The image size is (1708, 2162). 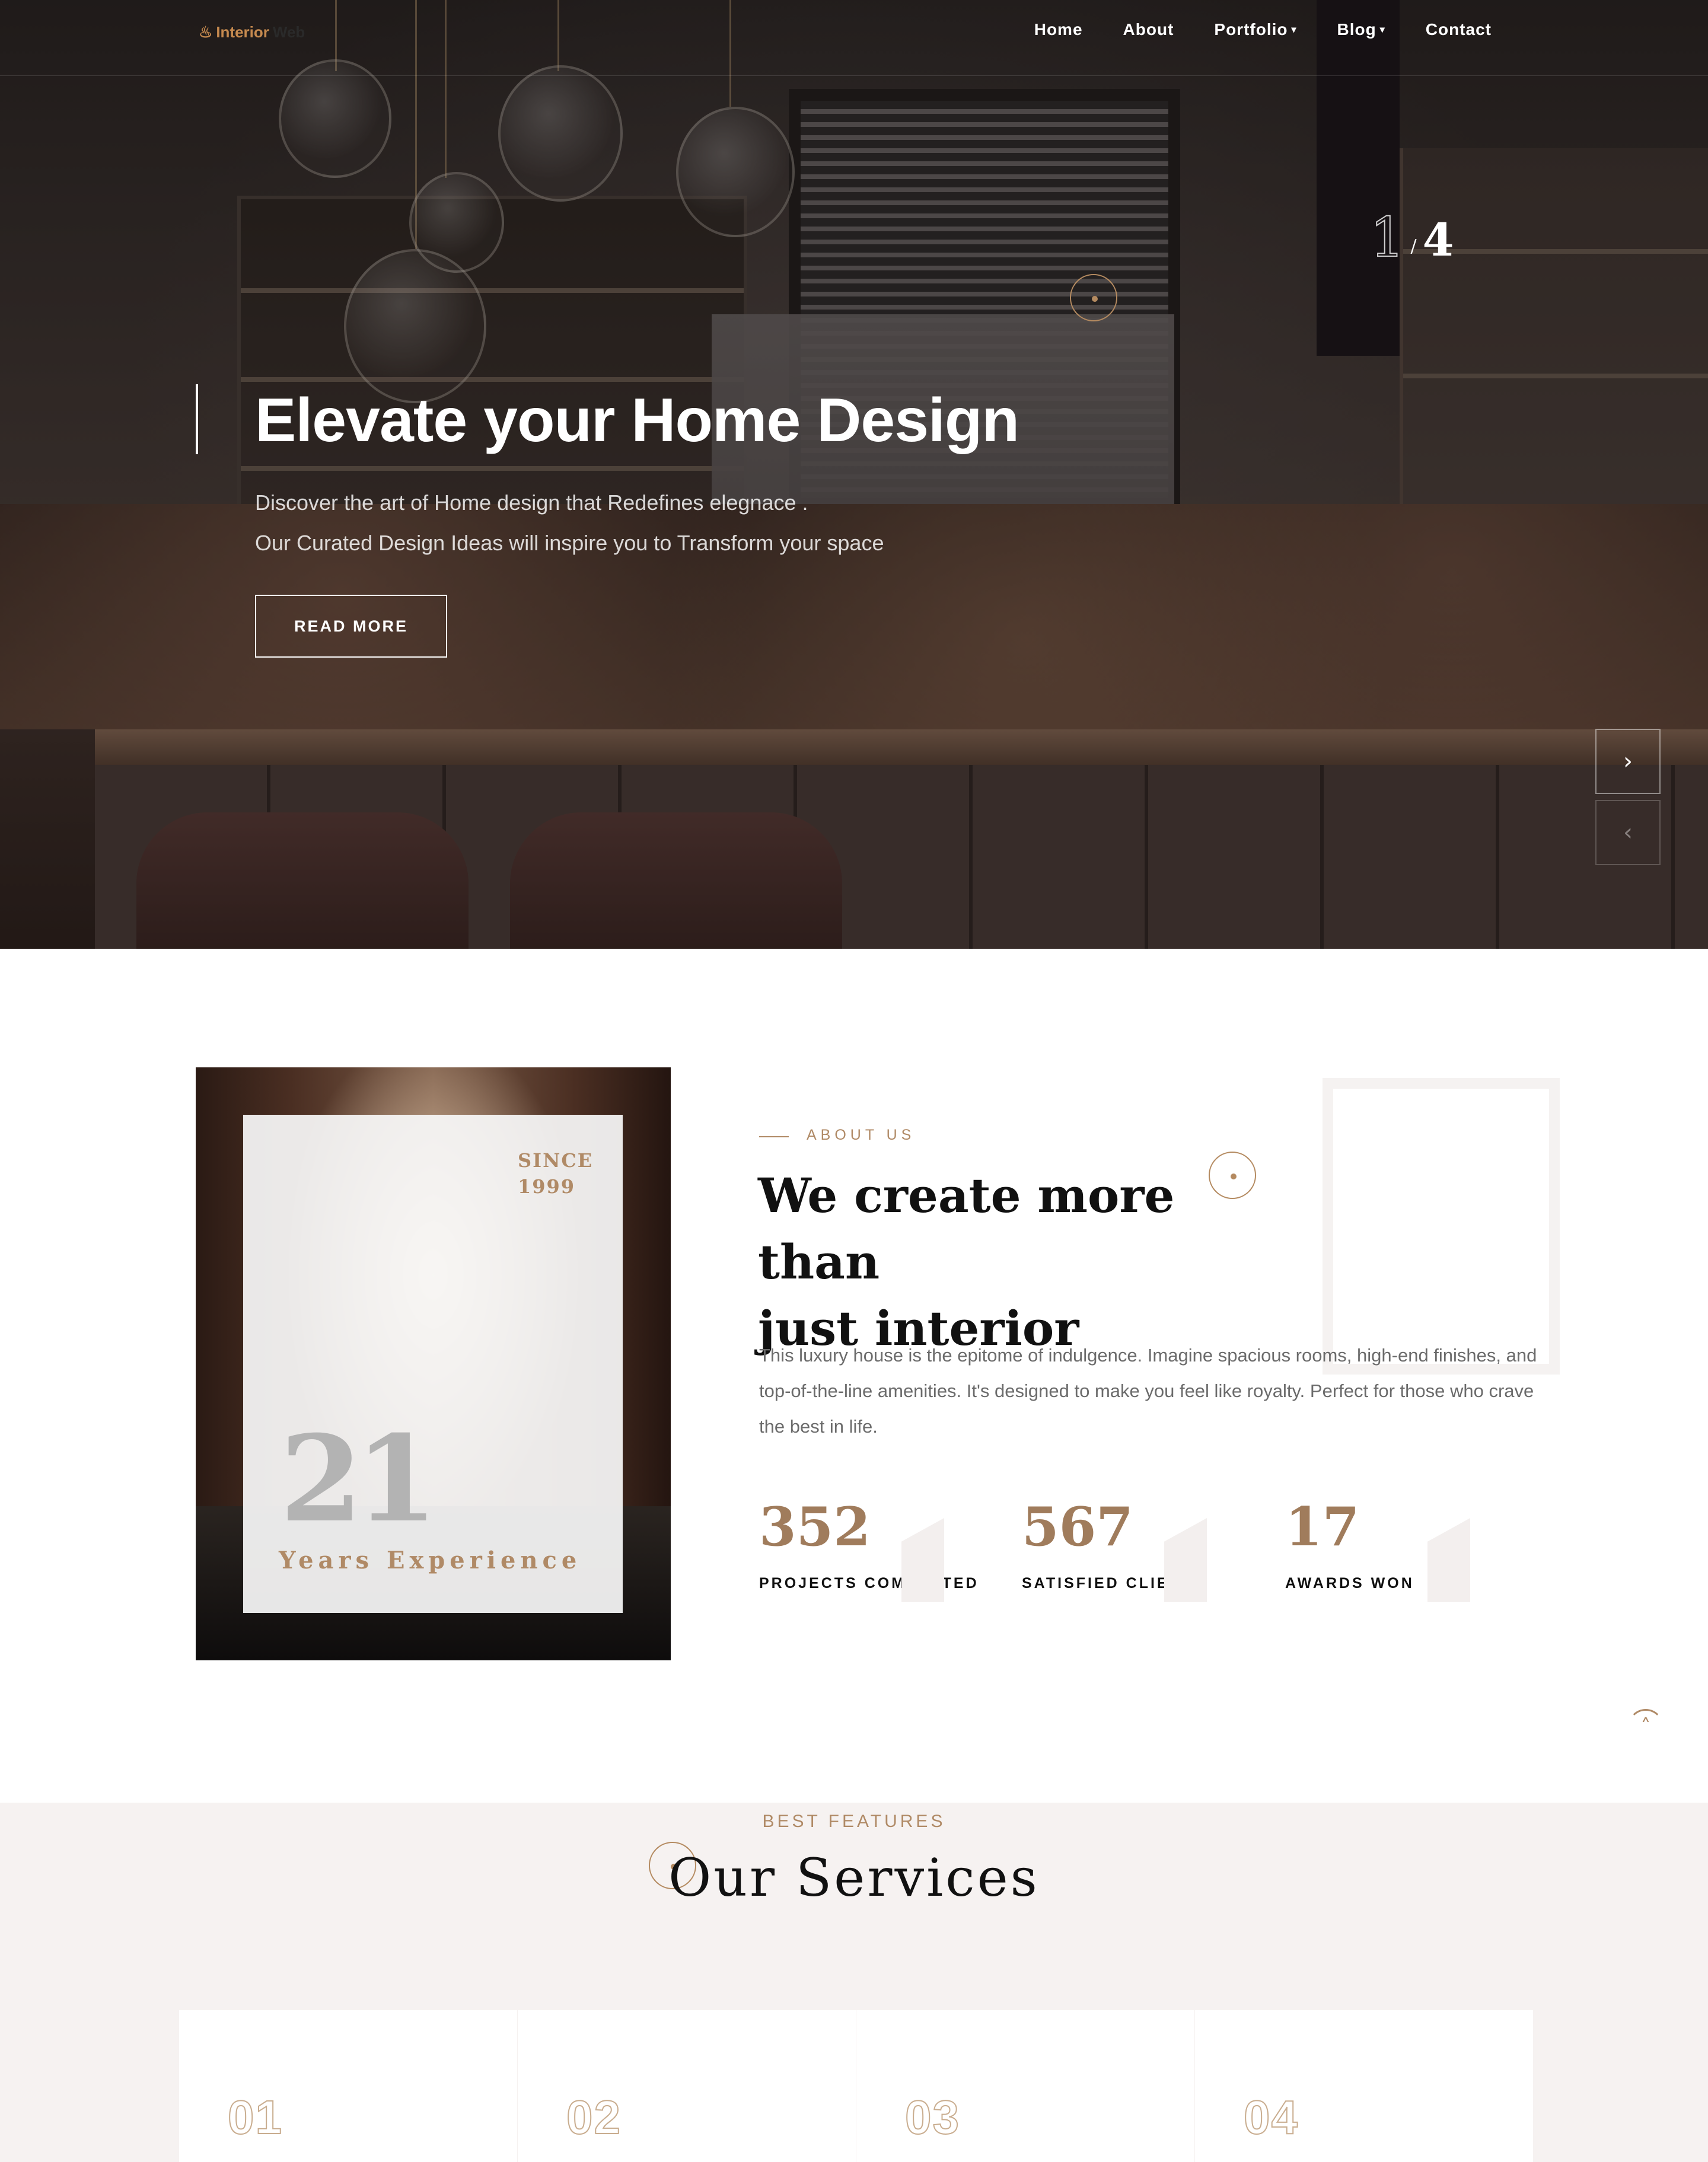 I want to click on nav-portfolio-label: Portfolio, so click(x=1251, y=30).